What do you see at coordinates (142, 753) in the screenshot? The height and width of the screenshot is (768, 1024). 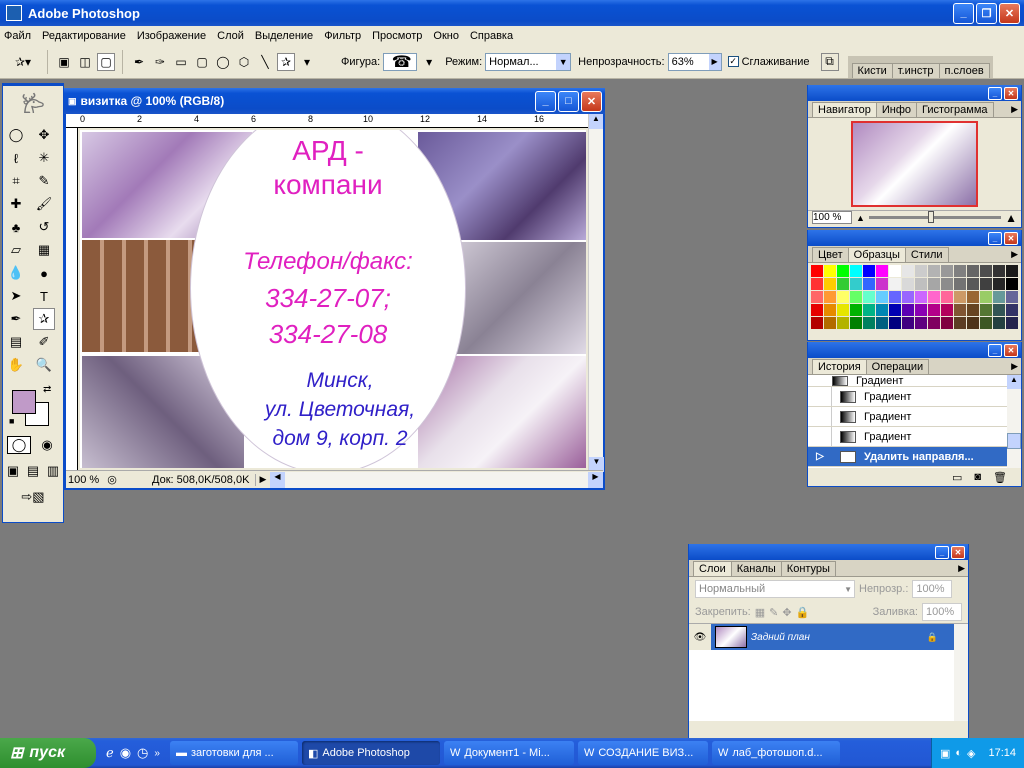 I see `clock-app-icon: ◷` at bounding box center [142, 753].